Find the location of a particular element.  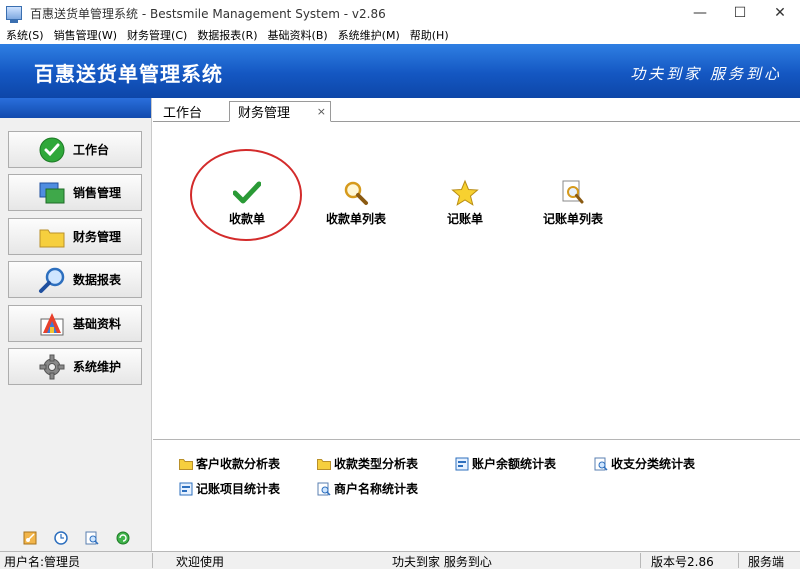

sidebar-item-label: 工作台 is located at coordinates (91, 150).